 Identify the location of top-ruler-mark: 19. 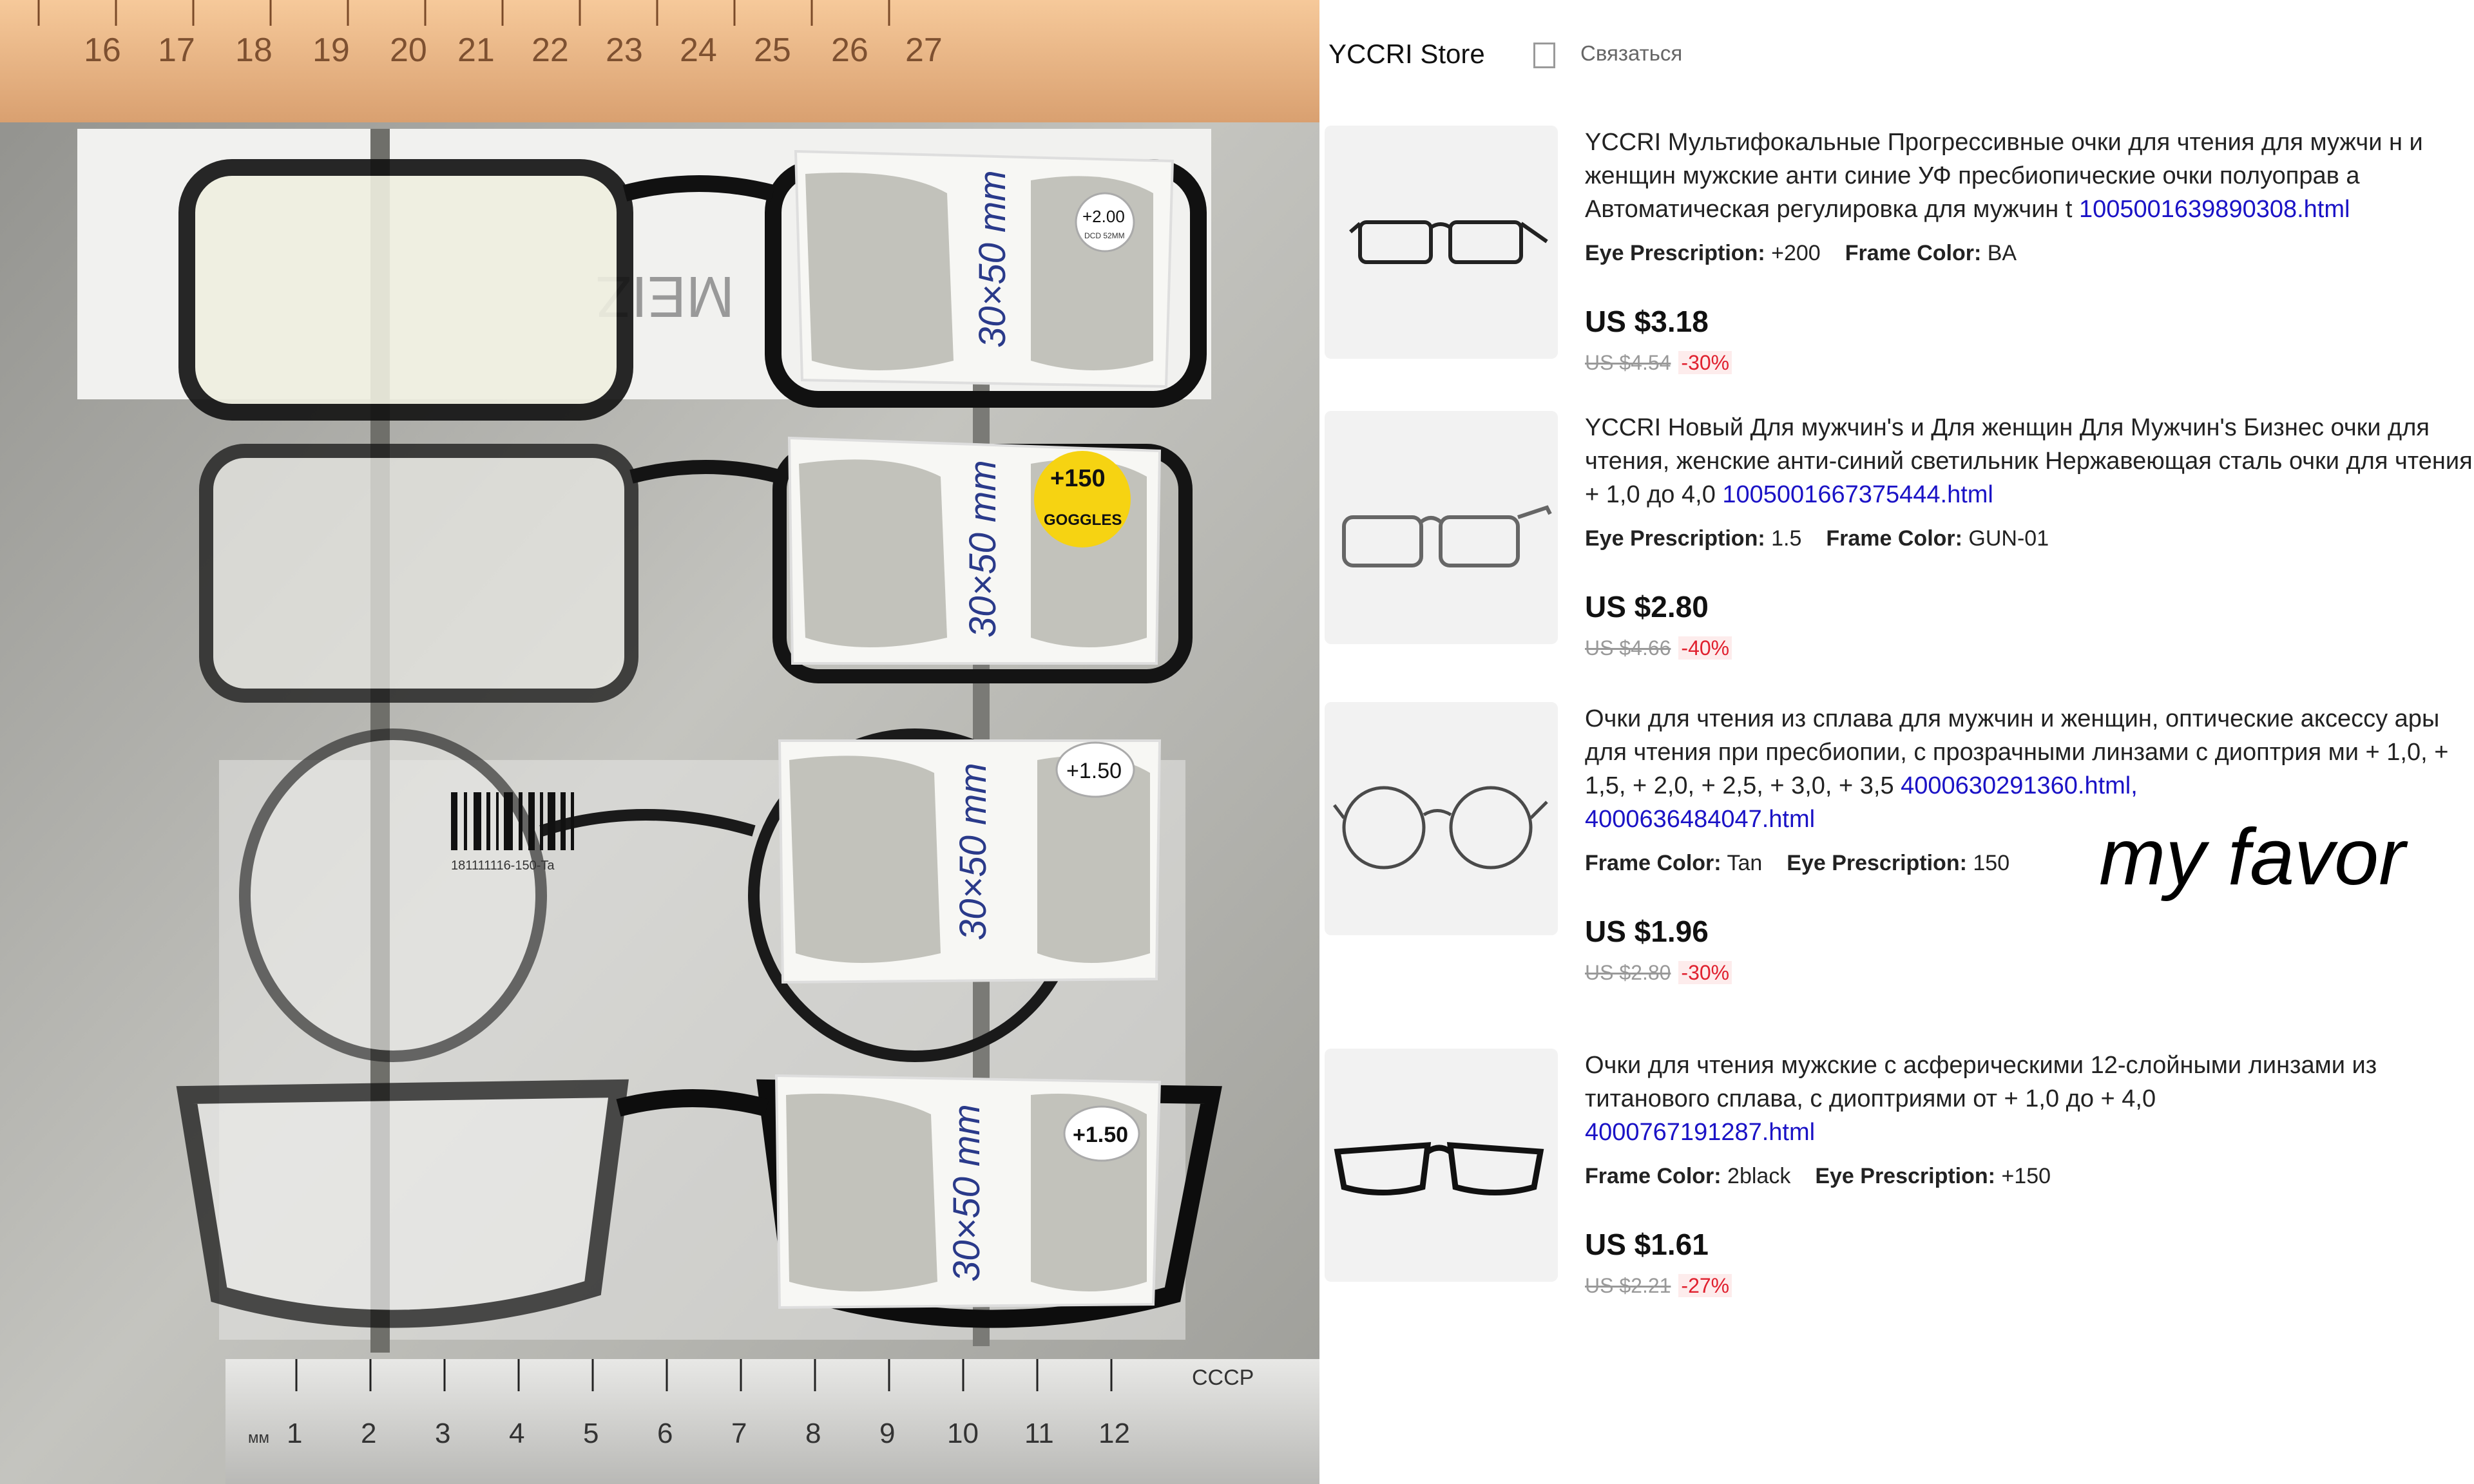
(331, 50).